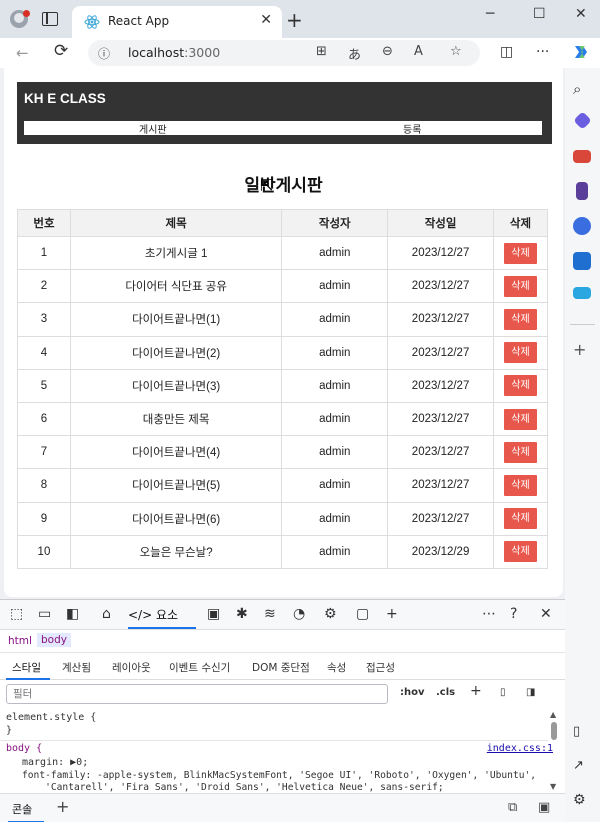 This screenshot has height=822, width=600. What do you see at coordinates (176, 452) in the screenshot?
I see `row-title: 다이어트끝나면(4)` at bounding box center [176, 452].